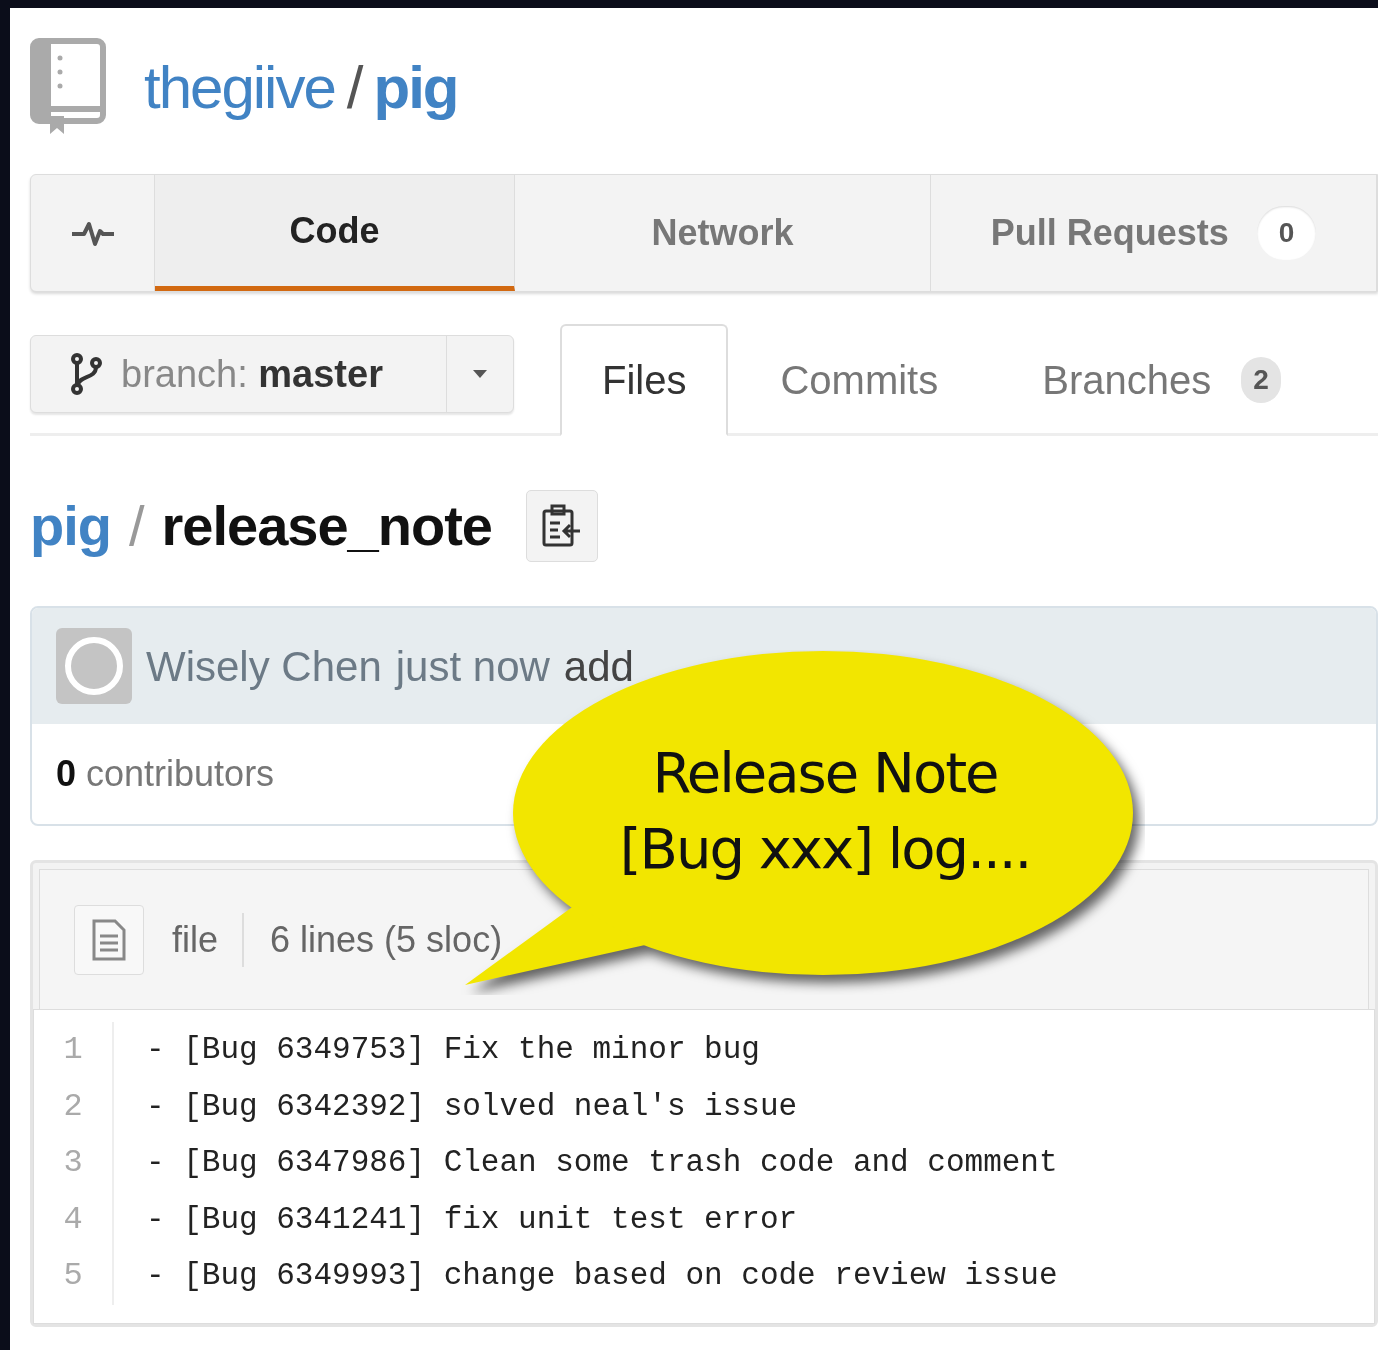 This screenshot has width=1378, height=1350. What do you see at coordinates (480, 374) in the screenshot?
I see `caret-icon` at bounding box center [480, 374].